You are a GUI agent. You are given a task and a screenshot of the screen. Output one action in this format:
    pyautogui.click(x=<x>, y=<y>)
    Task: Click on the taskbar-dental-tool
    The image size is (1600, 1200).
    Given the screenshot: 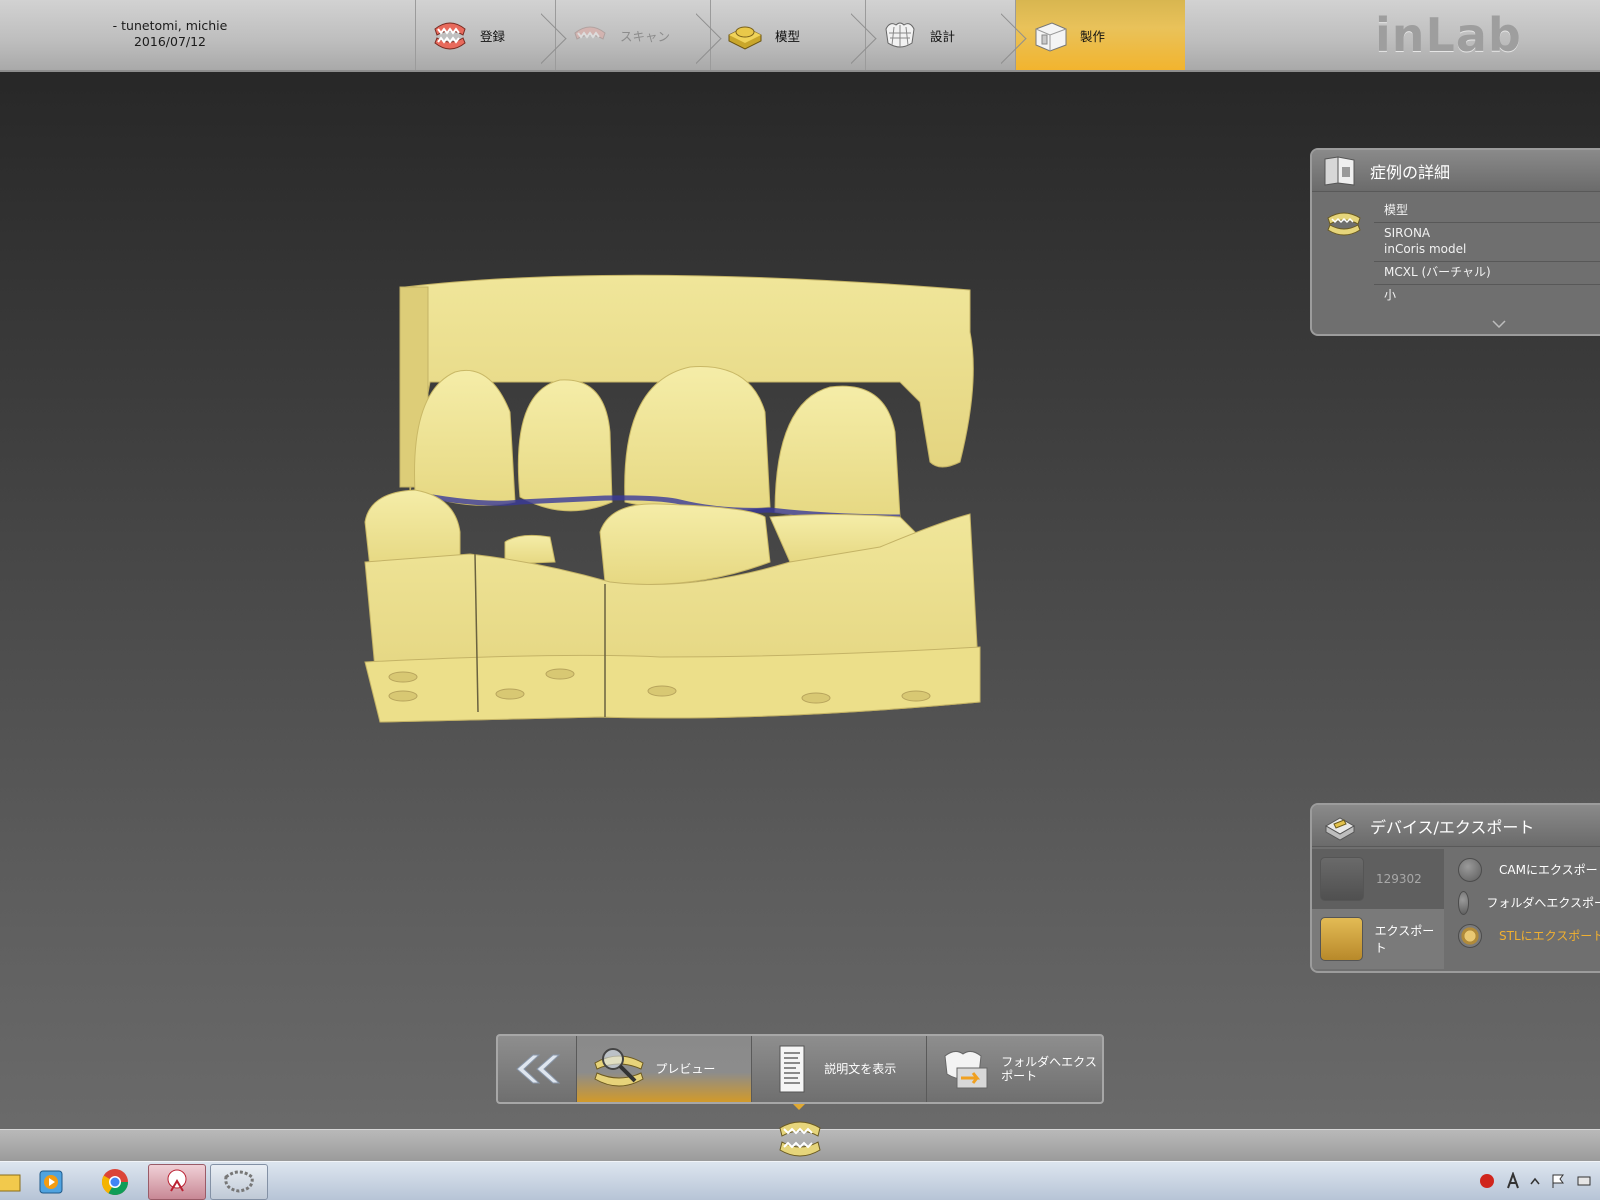 What is the action you would take?
    pyautogui.click(x=177, y=1182)
    